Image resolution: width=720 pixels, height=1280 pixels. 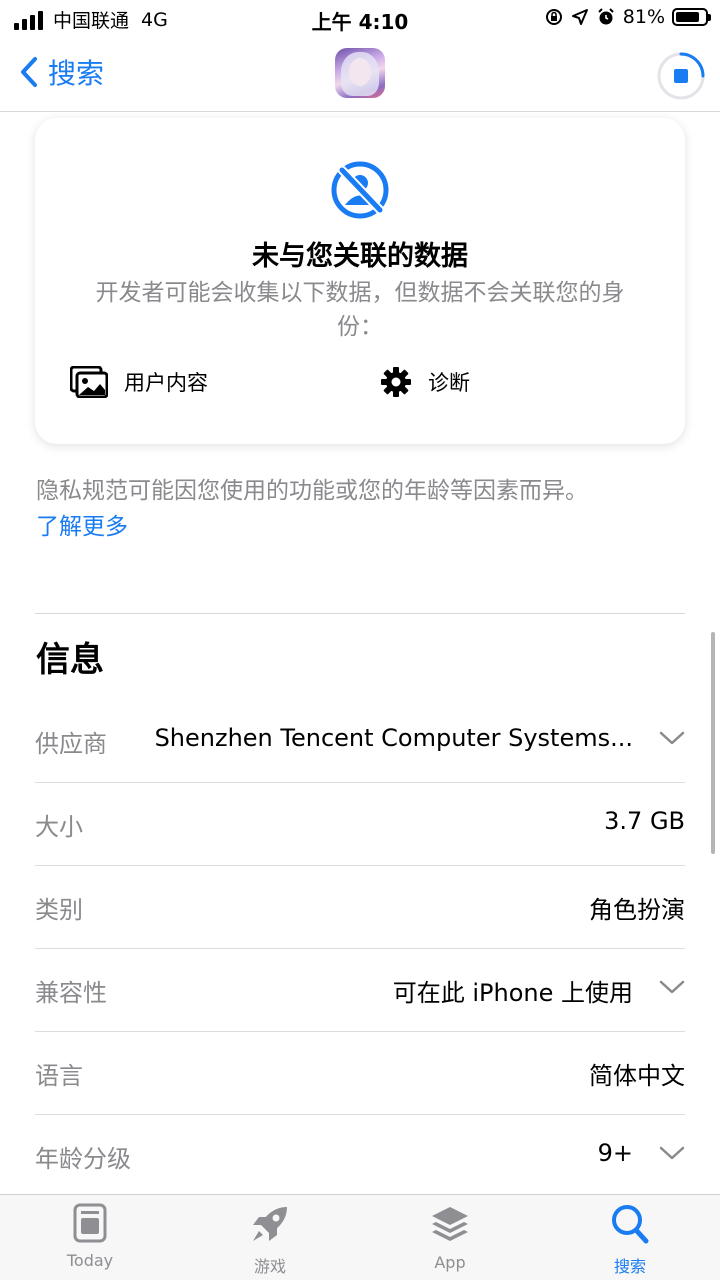 I want to click on today-icon, so click(x=90, y=1223).